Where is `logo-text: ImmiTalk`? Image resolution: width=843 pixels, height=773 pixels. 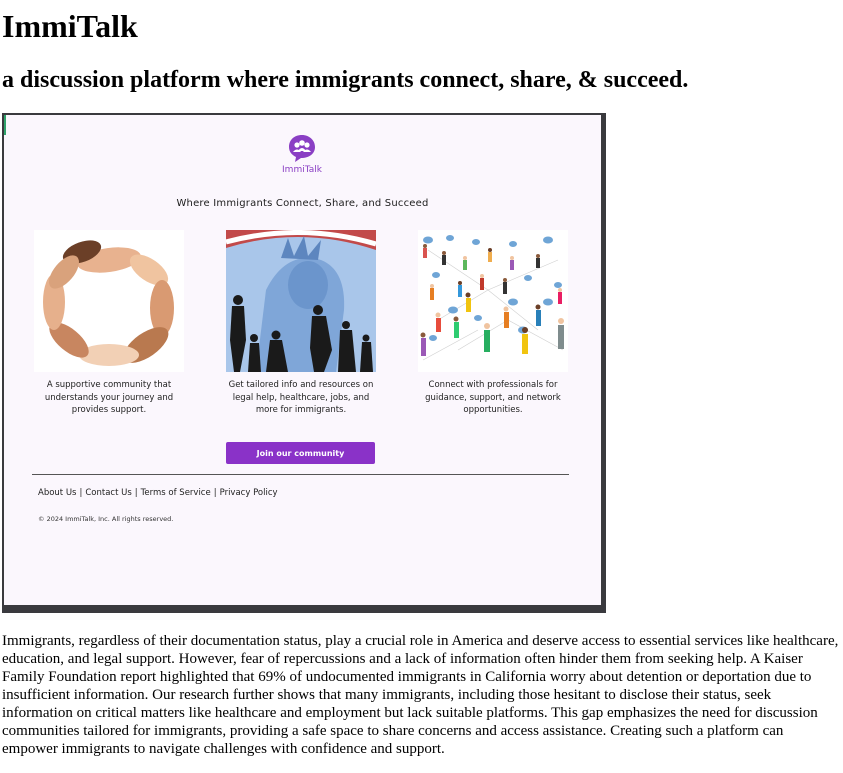
logo-text: ImmiTalk is located at coordinates (302, 170).